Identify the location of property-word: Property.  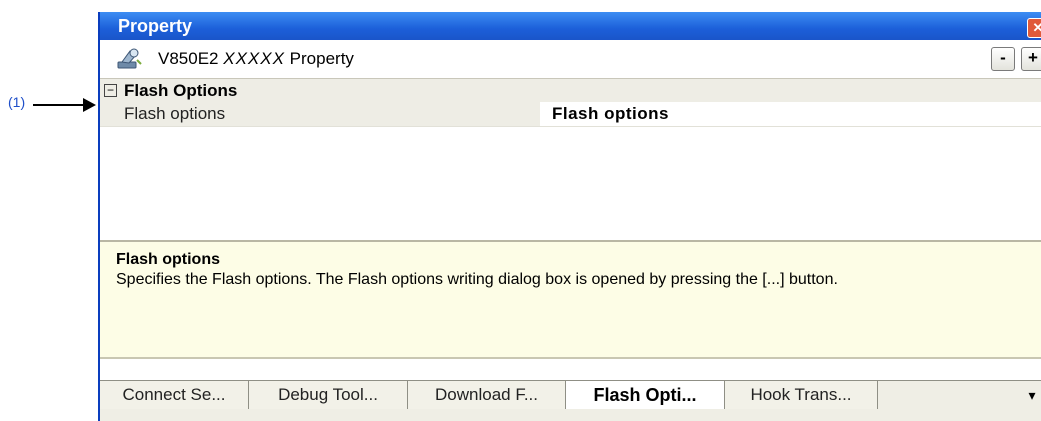
(321, 58).